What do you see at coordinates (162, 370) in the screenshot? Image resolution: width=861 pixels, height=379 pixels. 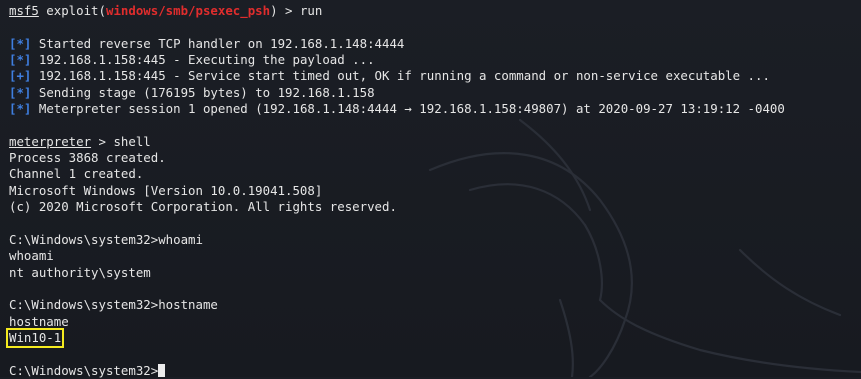 I see `text-cursor` at bounding box center [162, 370].